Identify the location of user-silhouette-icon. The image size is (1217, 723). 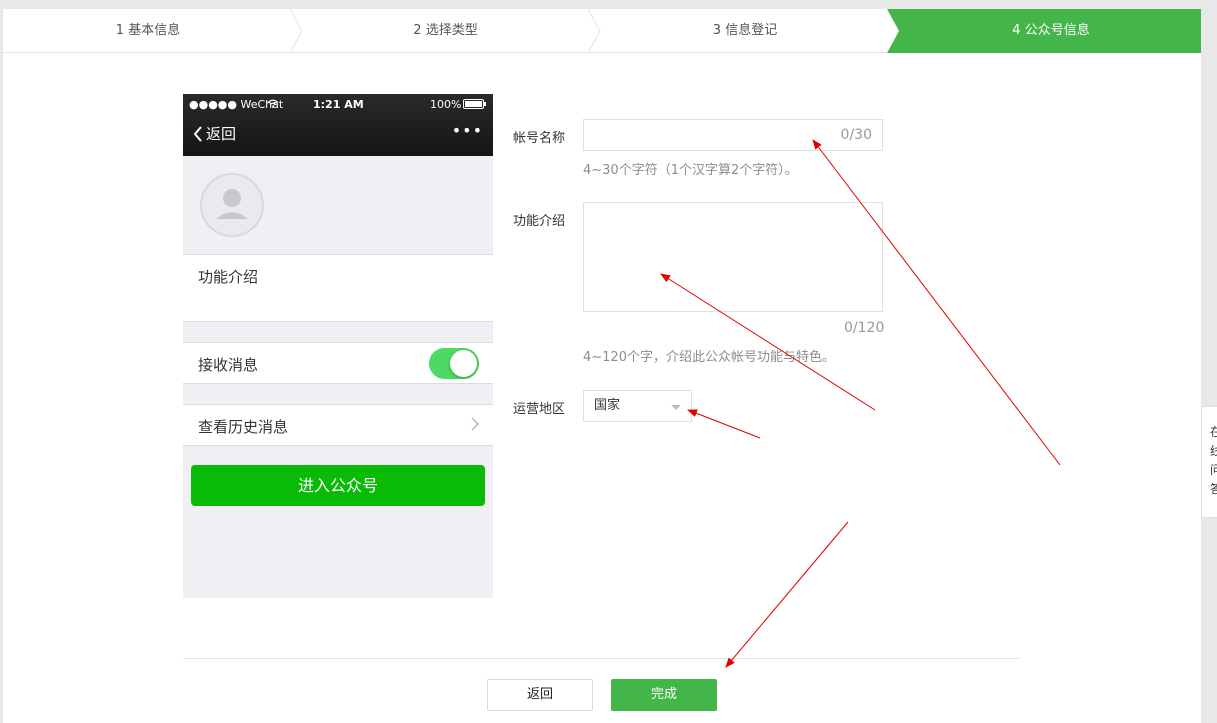
(232, 204).